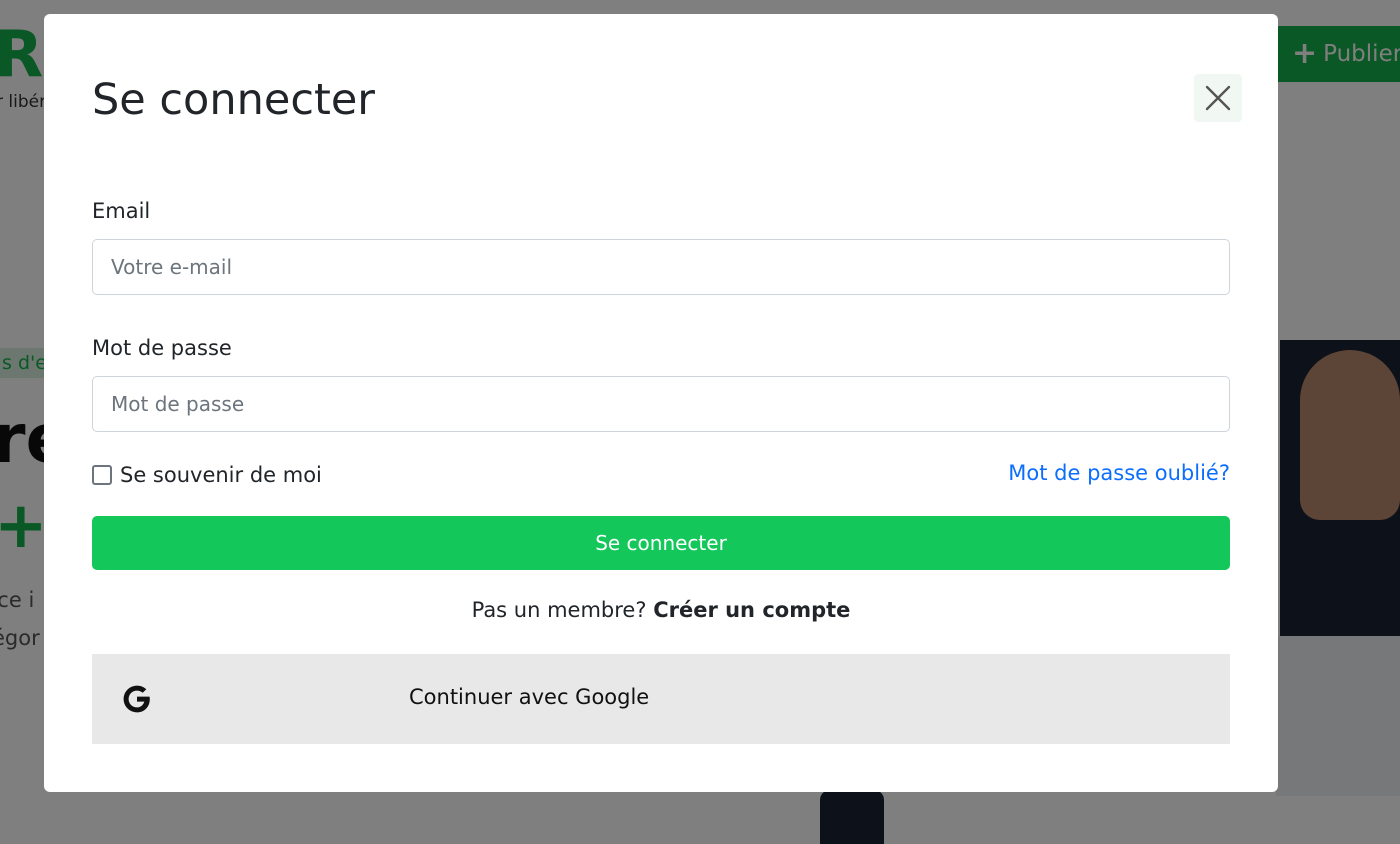 This screenshot has height=844, width=1400. I want to click on email-input, so click(661, 267).